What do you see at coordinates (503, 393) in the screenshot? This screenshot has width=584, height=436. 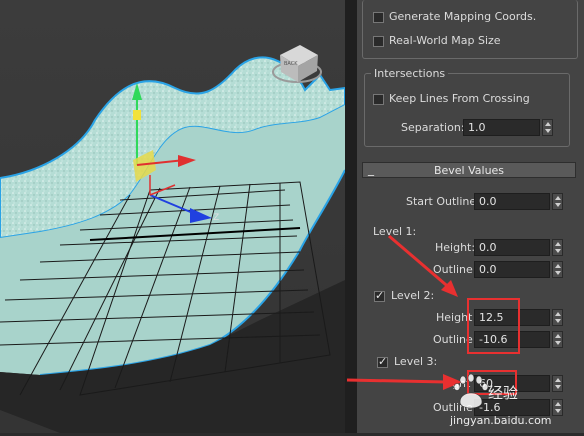 I see `watermark-text: 经验` at bounding box center [503, 393].